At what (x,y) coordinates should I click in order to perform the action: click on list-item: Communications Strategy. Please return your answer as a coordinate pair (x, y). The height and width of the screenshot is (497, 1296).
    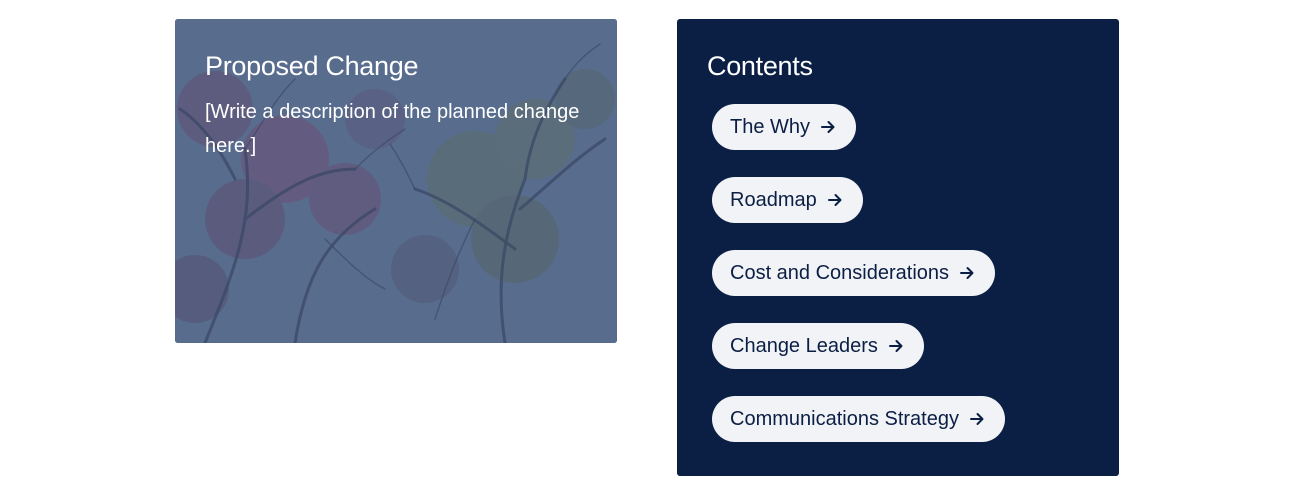
    Looking at the image, I should click on (858, 419).